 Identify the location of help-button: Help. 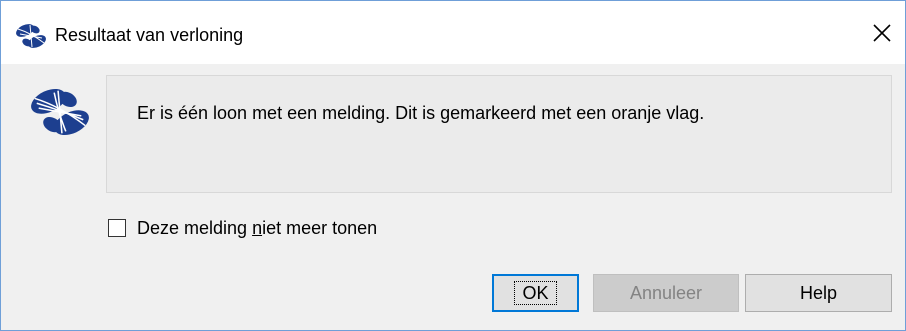
(818, 293).